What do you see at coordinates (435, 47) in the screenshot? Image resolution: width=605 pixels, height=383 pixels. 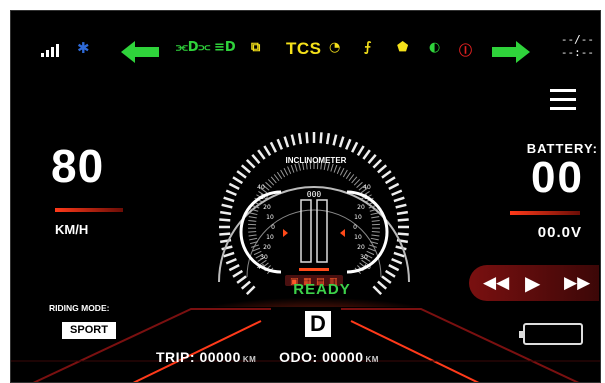 I see `engine-check-icon: ◐` at bounding box center [435, 47].